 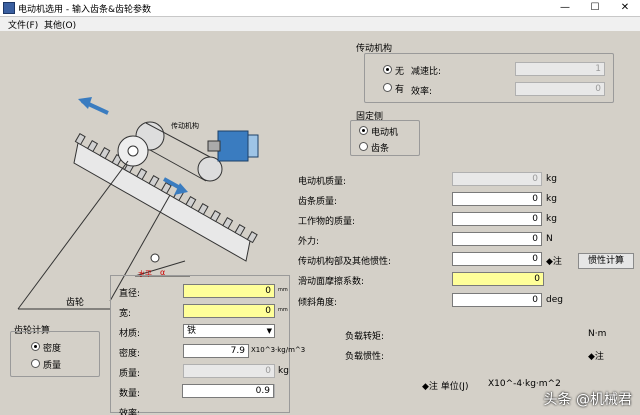 I want to click on param-label: 齿条质量:, so click(x=318, y=202).